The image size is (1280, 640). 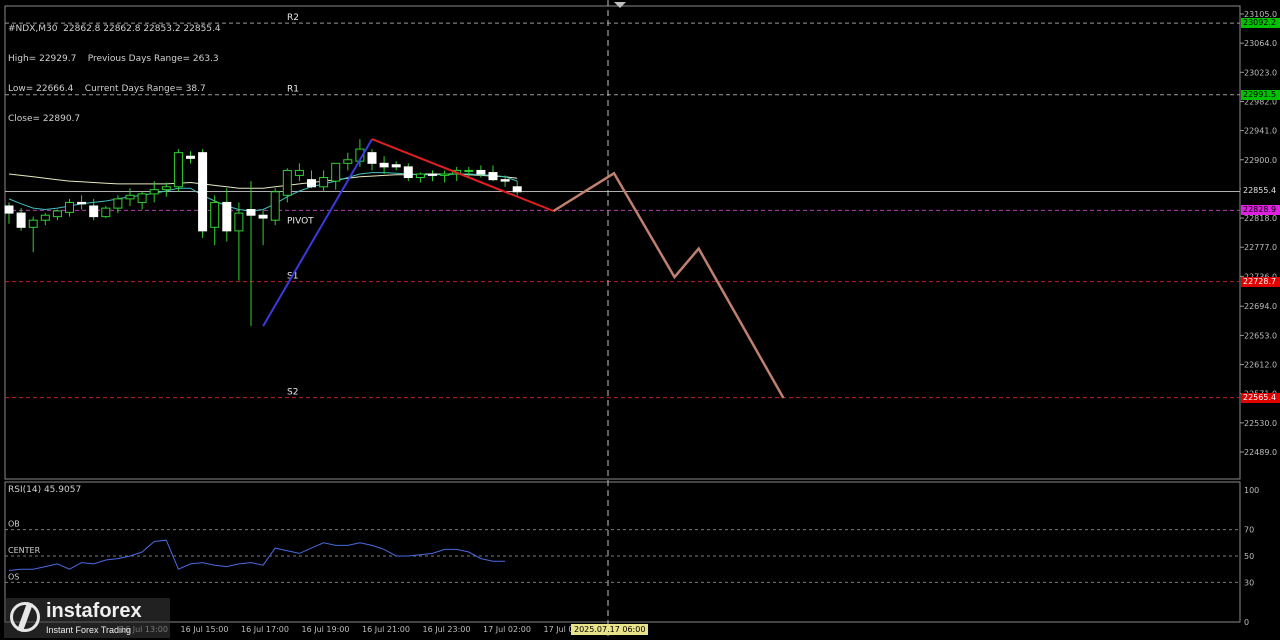 I want to click on crosshair-arrow-icon, so click(x=620, y=5).